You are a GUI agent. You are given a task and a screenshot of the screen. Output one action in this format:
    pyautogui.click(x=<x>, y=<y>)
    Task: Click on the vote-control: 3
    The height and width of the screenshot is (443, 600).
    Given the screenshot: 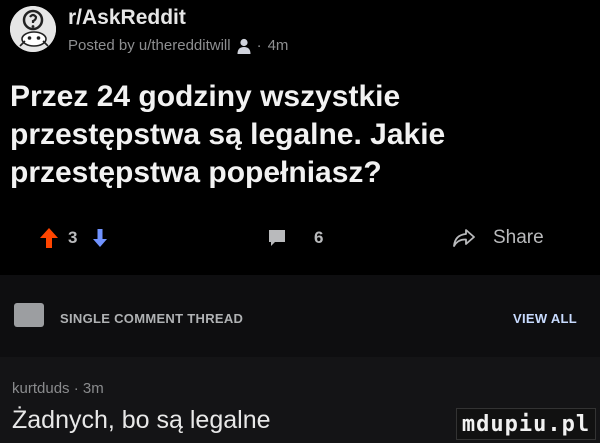 What is the action you would take?
    pyautogui.click(x=74, y=238)
    